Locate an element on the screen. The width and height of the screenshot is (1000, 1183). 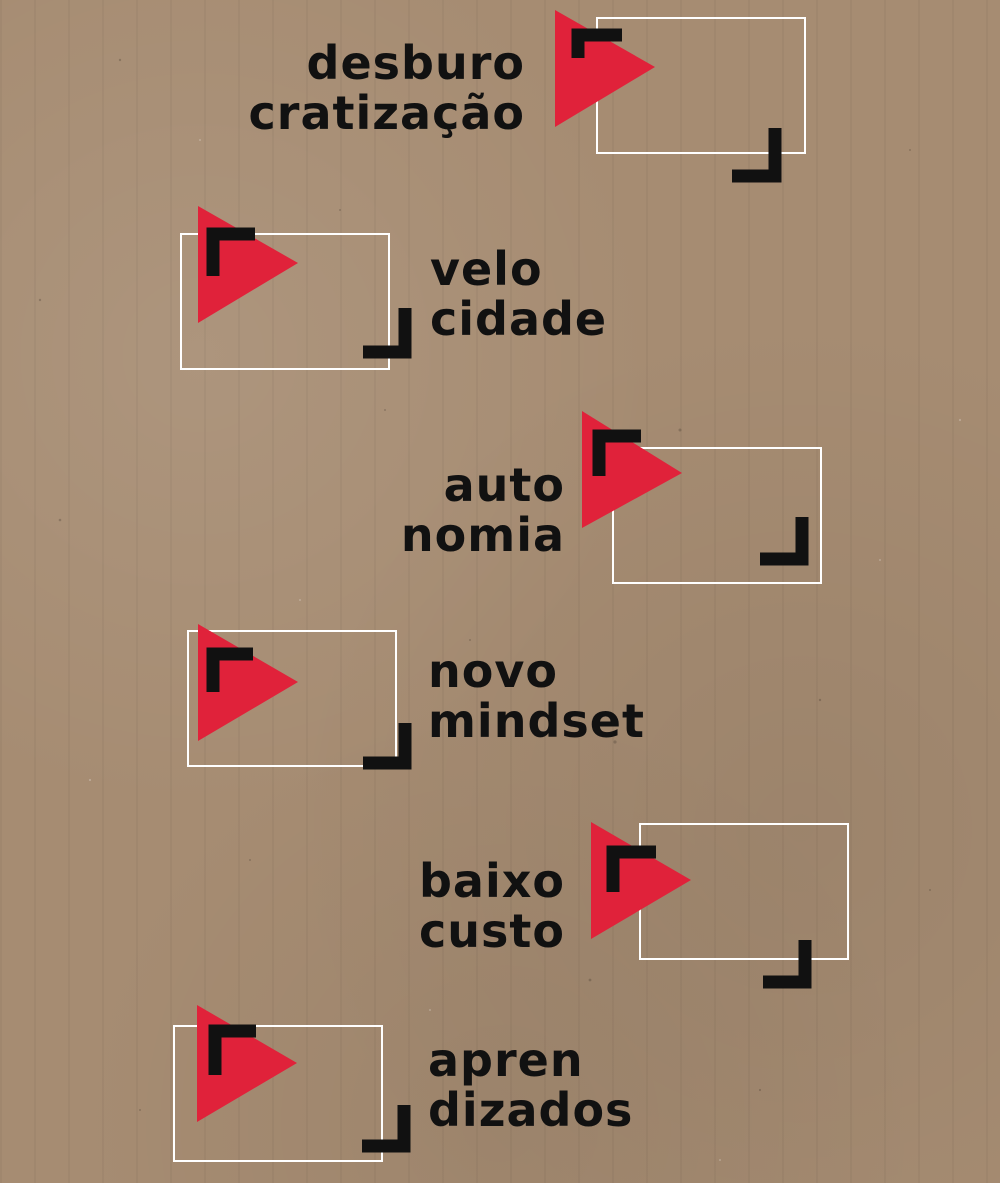
item-label: baixo custo is located at coordinates (477, 906).